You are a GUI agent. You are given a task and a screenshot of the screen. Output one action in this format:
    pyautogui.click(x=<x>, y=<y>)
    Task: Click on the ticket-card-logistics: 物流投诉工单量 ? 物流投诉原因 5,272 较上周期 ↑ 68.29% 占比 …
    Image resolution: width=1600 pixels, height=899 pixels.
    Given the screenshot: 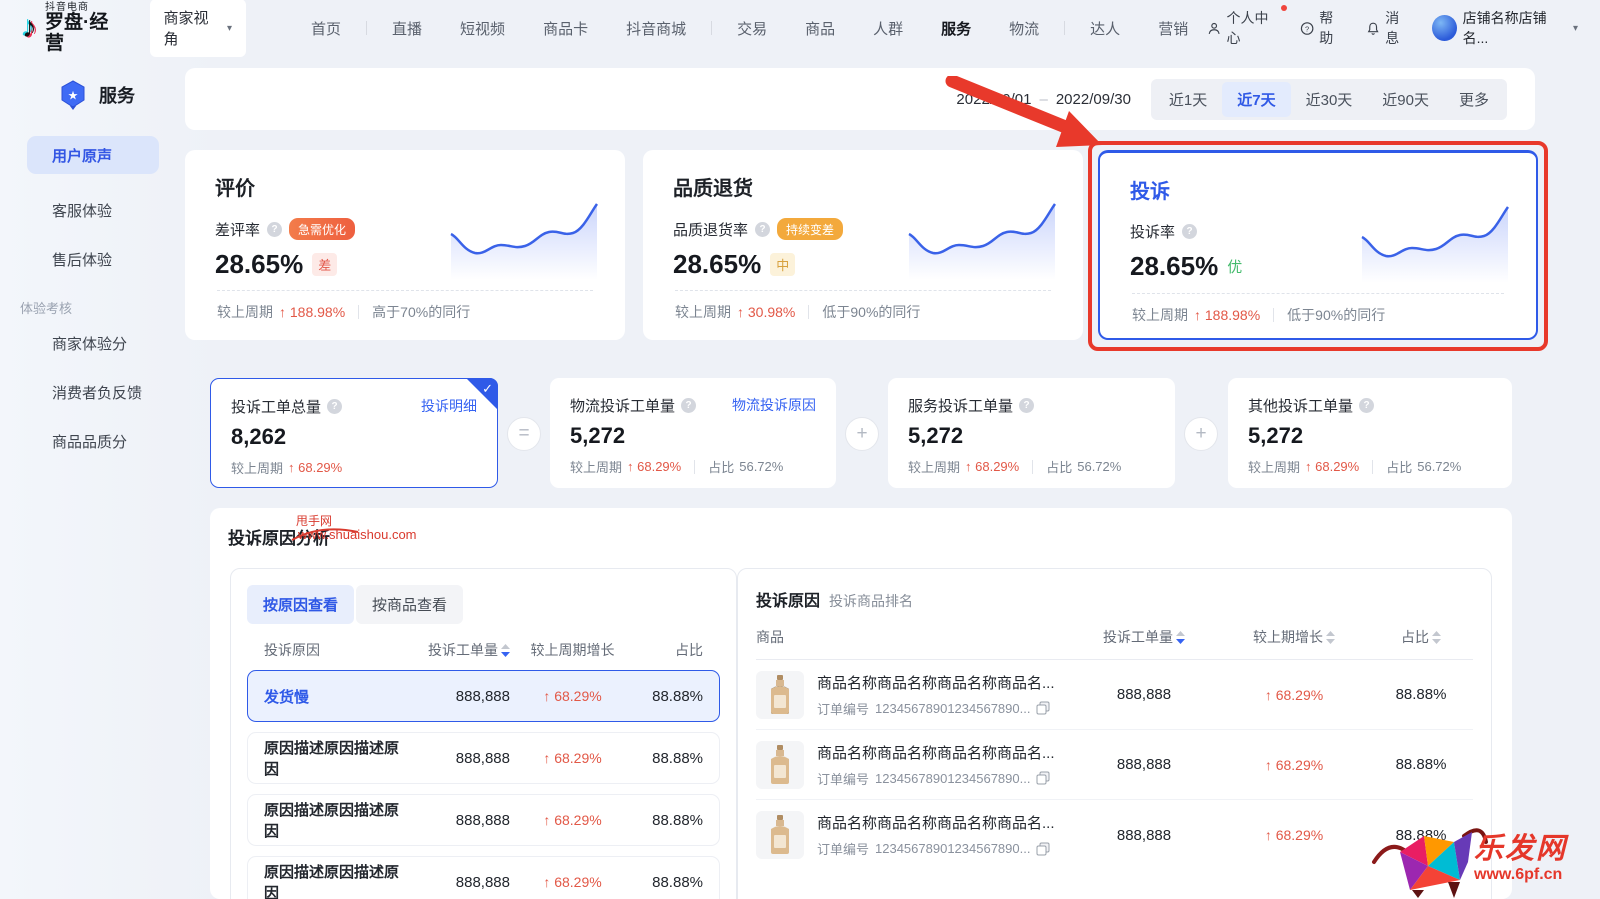 What is the action you would take?
    pyautogui.click(x=693, y=433)
    